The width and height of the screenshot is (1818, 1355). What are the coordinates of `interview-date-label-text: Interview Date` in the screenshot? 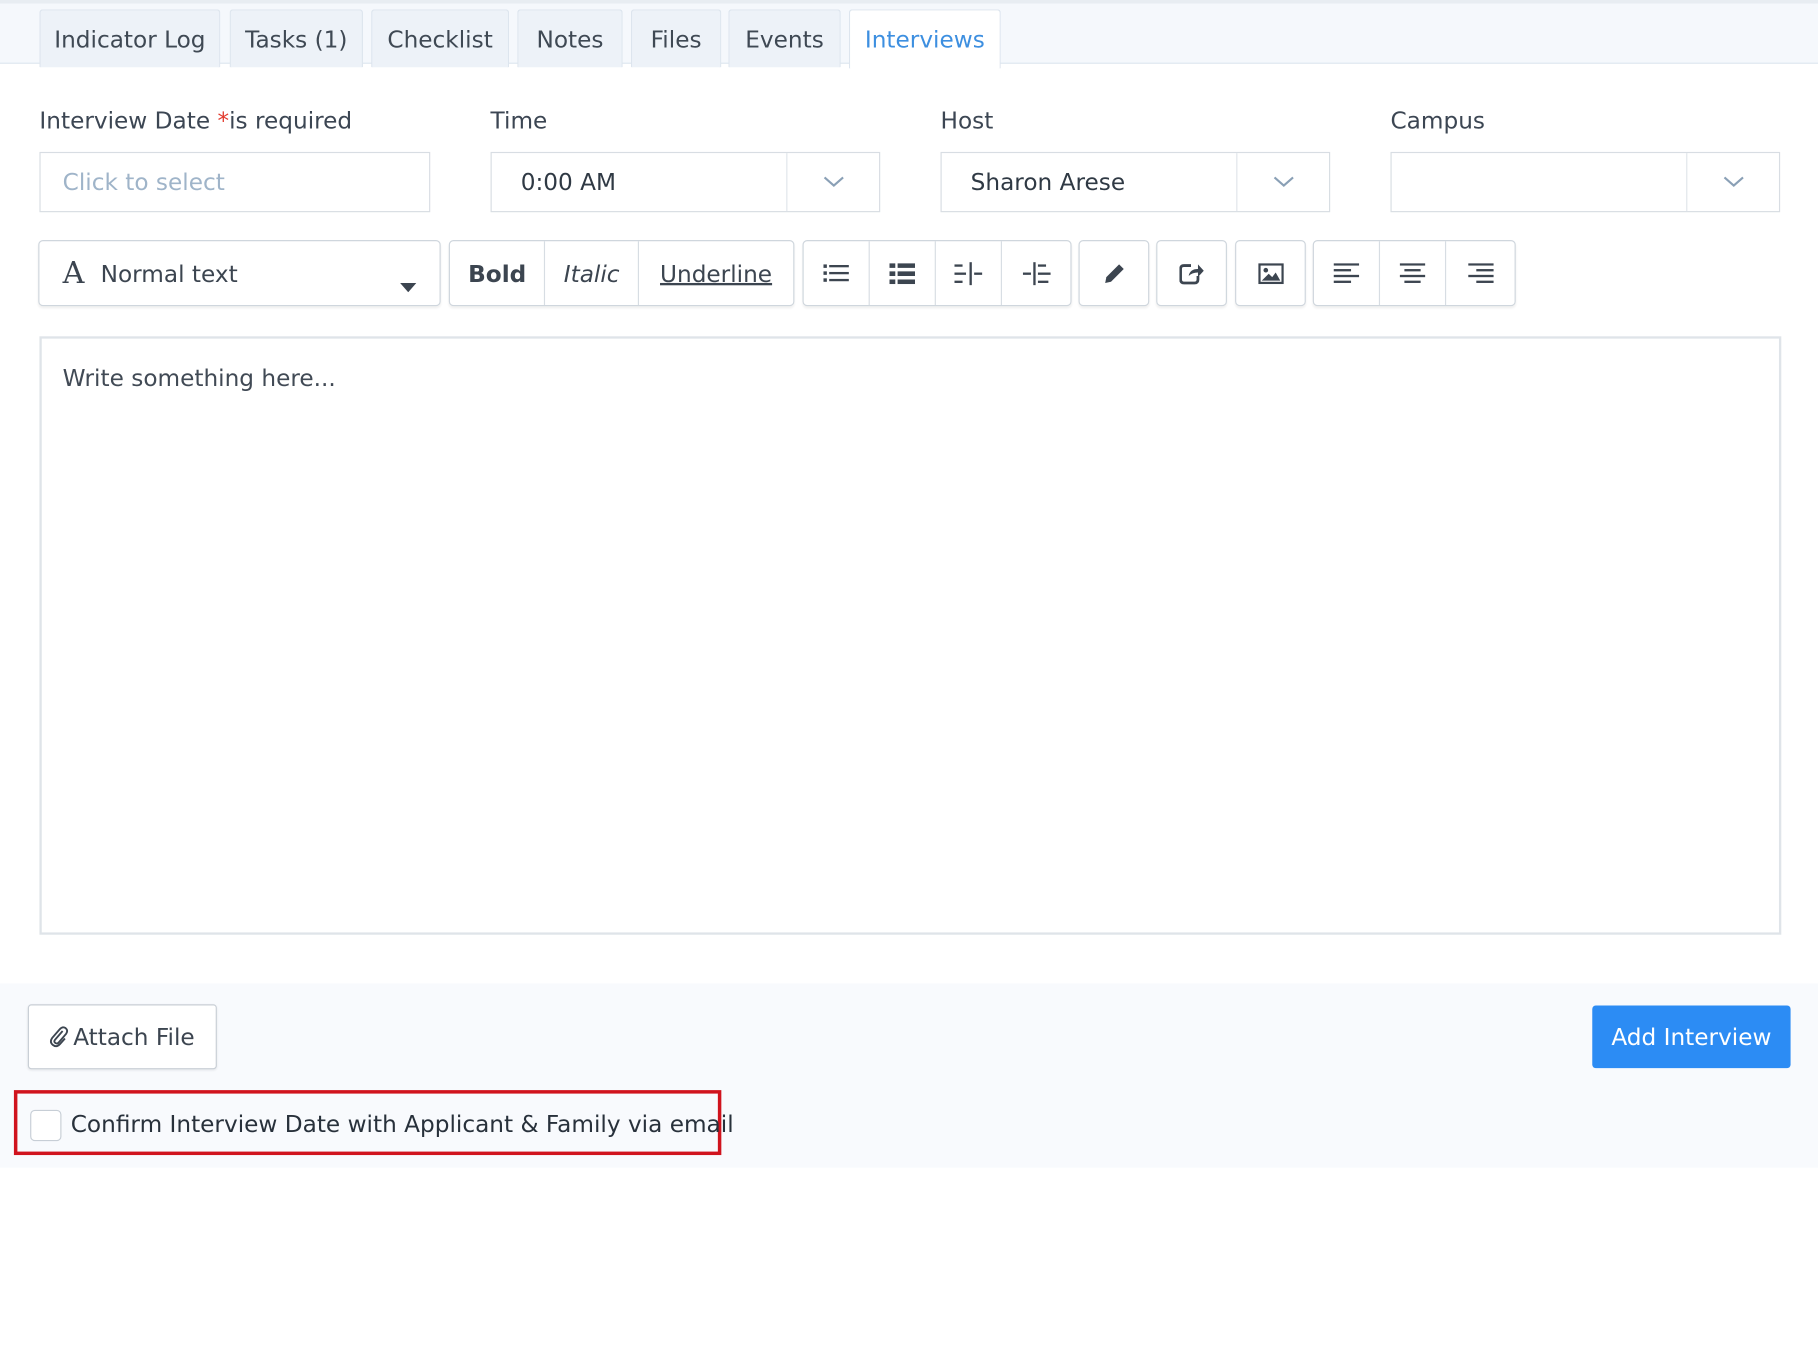 It's located at (125, 120).